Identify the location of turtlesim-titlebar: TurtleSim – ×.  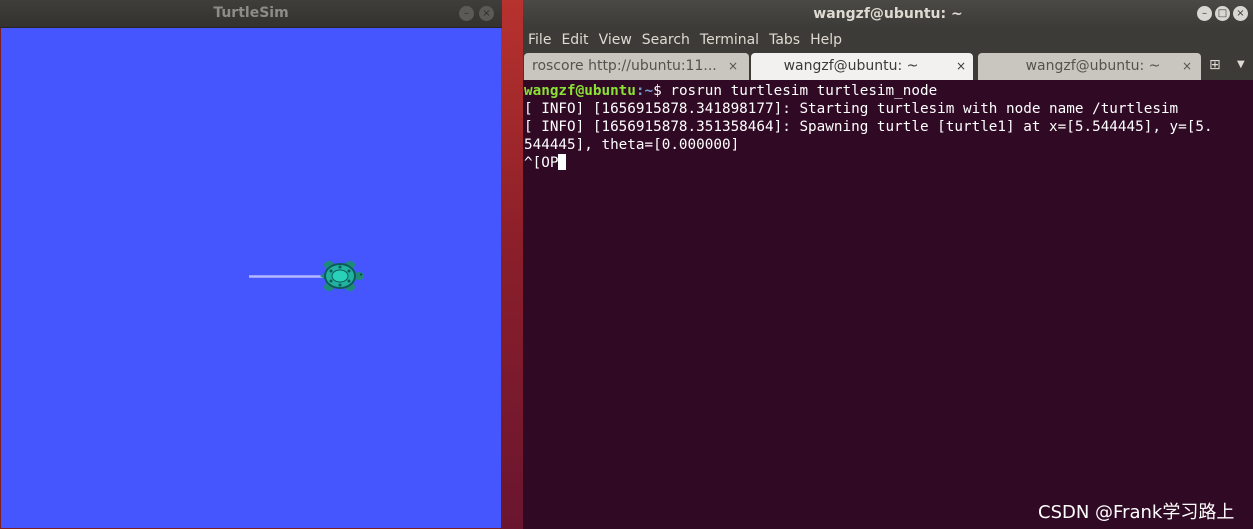
(251, 14).